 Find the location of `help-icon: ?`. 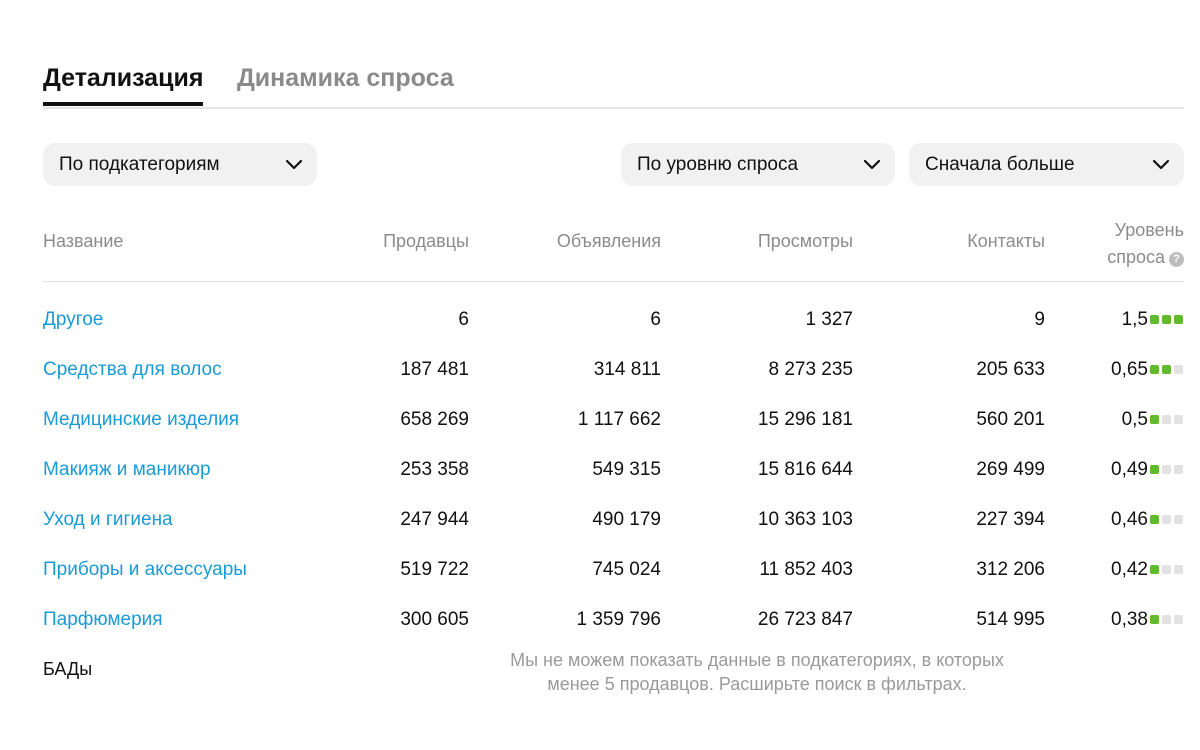

help-icon: ? is located at coordinates (1176, 259).